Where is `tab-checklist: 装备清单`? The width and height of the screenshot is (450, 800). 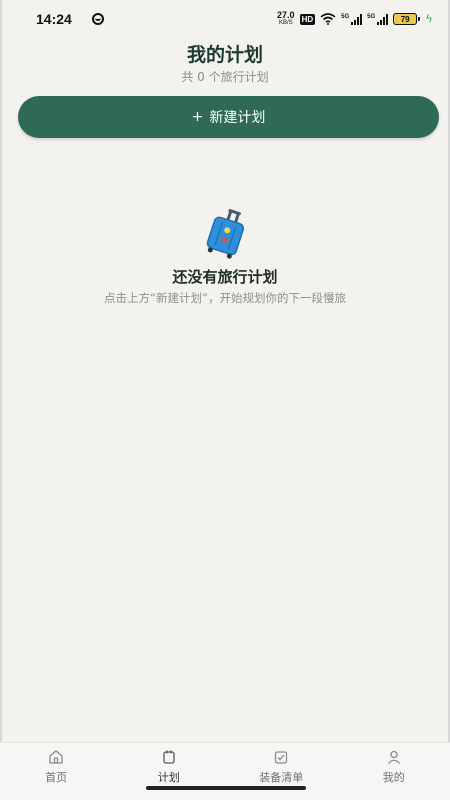
tab-checklist: 装备清单 is located at coordinates (281, 771).